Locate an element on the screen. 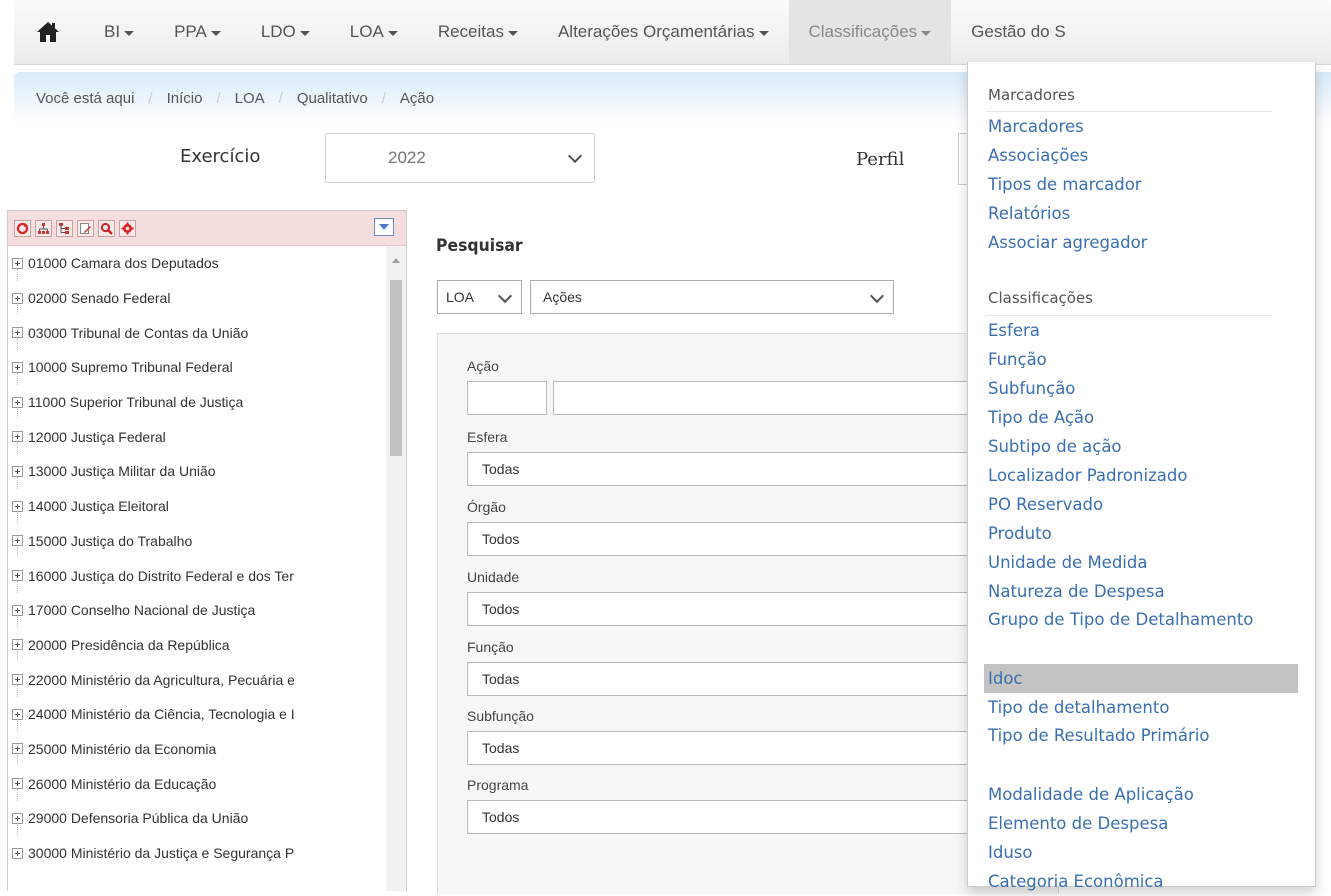  tree-options-dropdown is located at coordinates (384, 227).